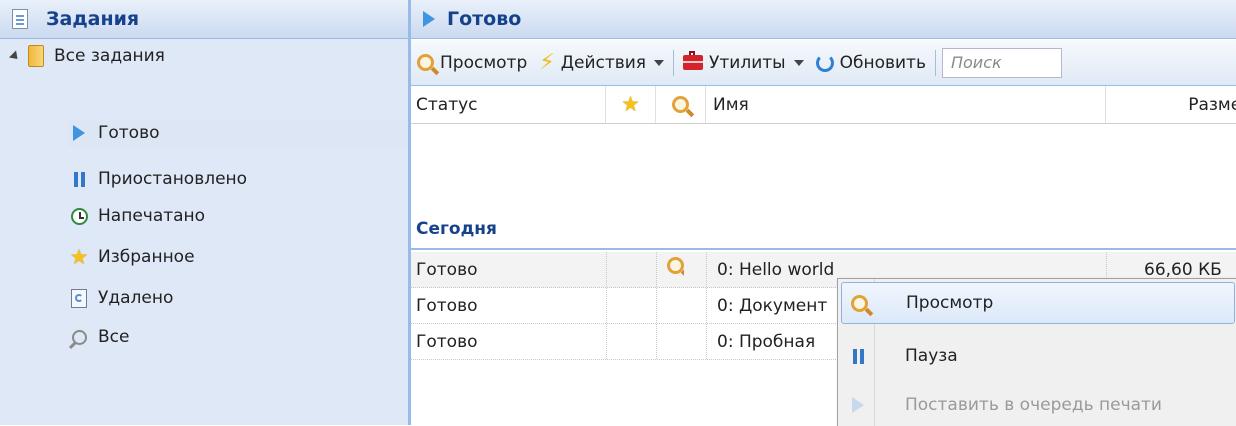 The image size is (1236, 426). I want to click on grid-header: Статус ★ Имя Размер, so click(823, 105).